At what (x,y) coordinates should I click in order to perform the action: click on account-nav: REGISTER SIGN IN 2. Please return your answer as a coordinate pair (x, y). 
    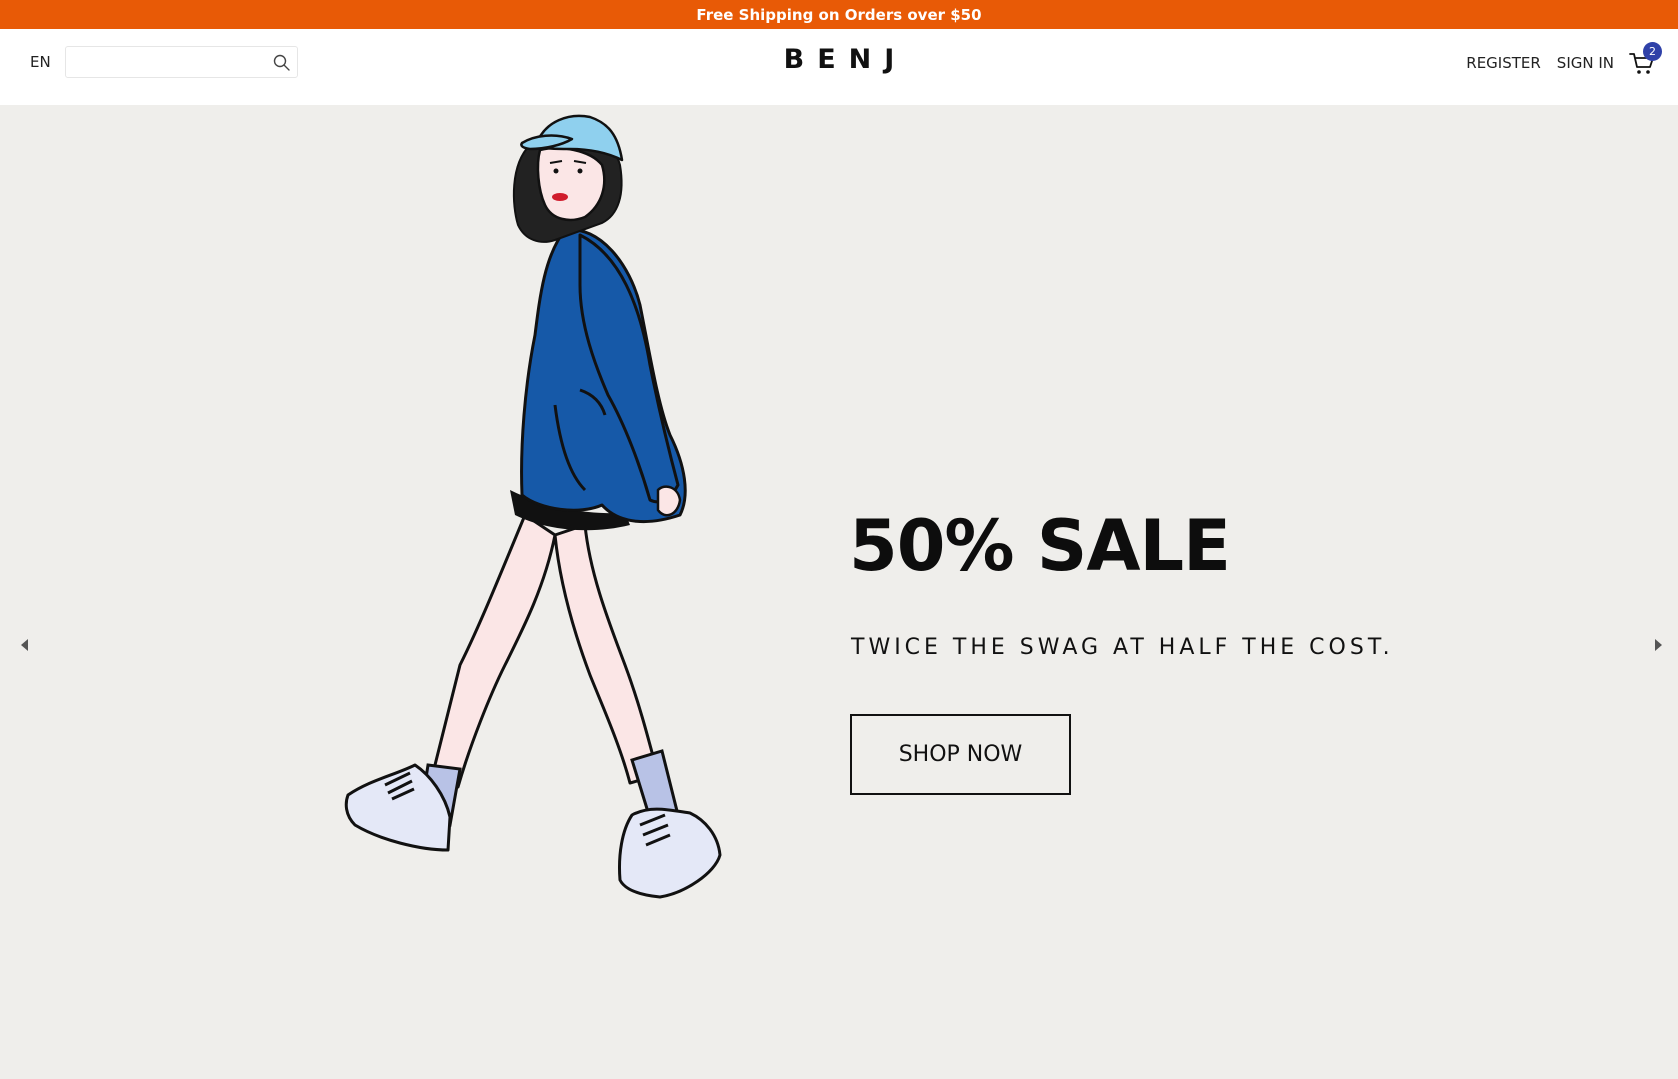
    Looking at the image, I should click on (1556, 59).